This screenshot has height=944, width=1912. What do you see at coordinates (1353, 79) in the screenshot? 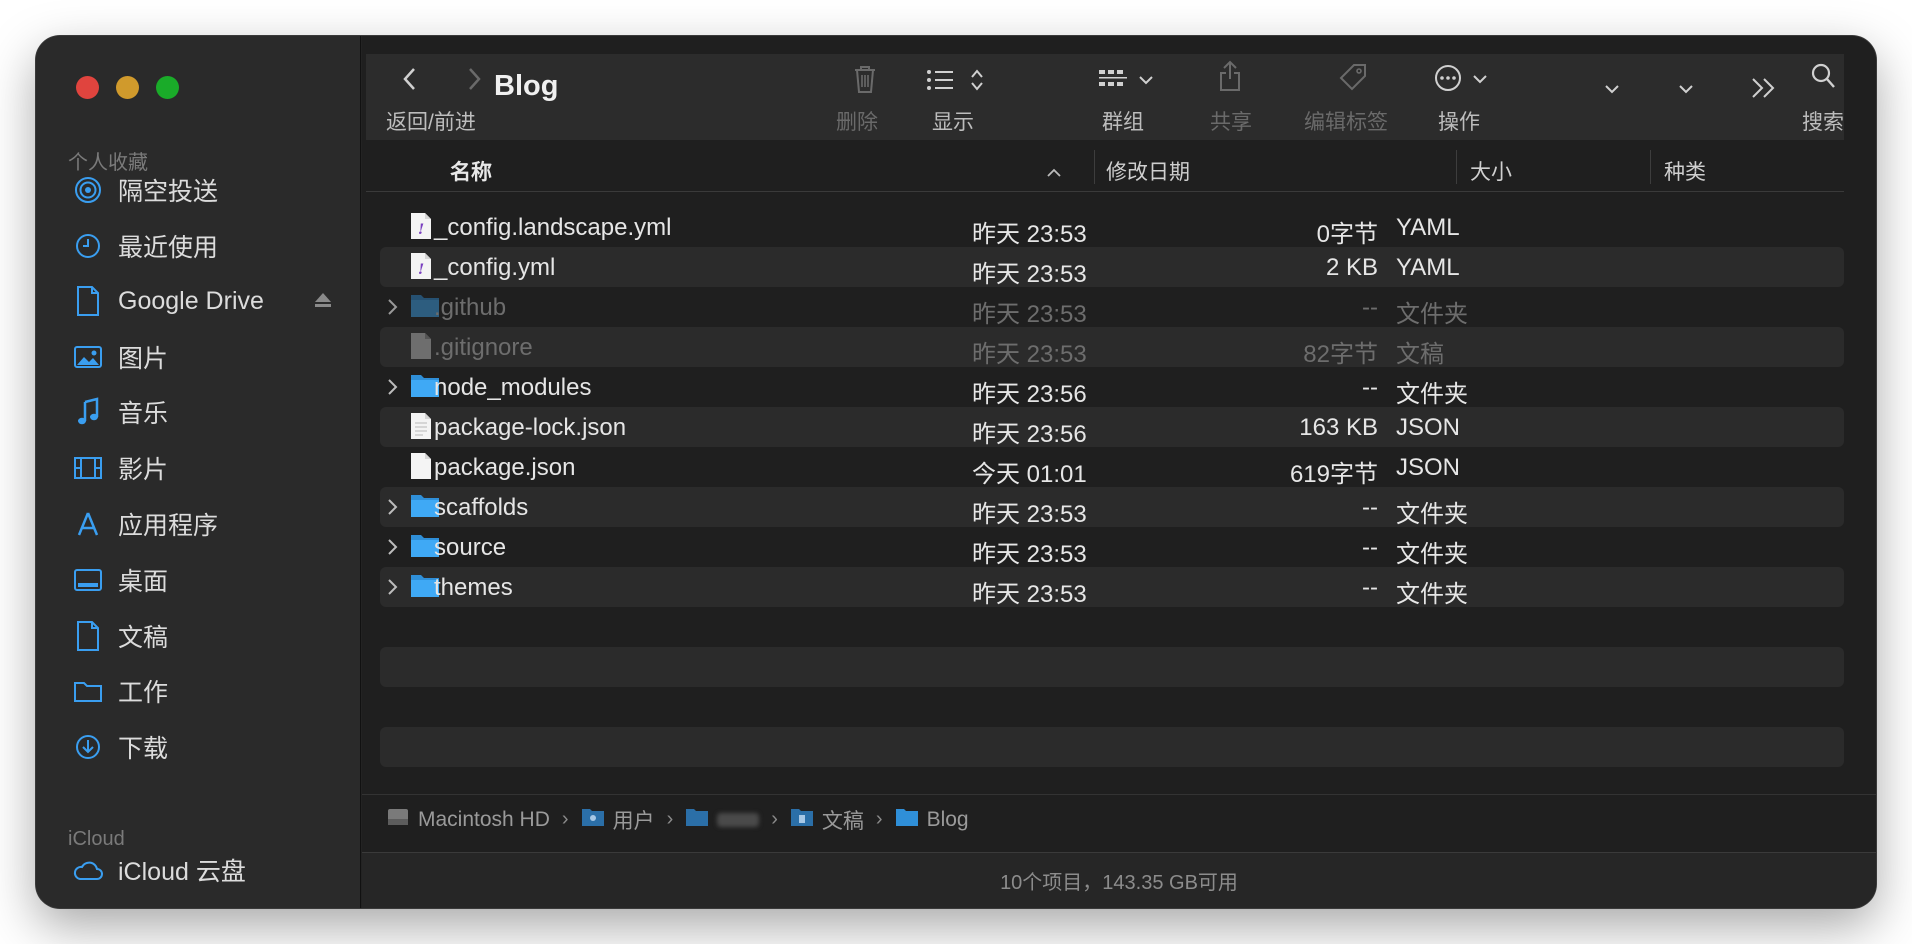
I see `tag-icon` at bounding box center [1353, 79].